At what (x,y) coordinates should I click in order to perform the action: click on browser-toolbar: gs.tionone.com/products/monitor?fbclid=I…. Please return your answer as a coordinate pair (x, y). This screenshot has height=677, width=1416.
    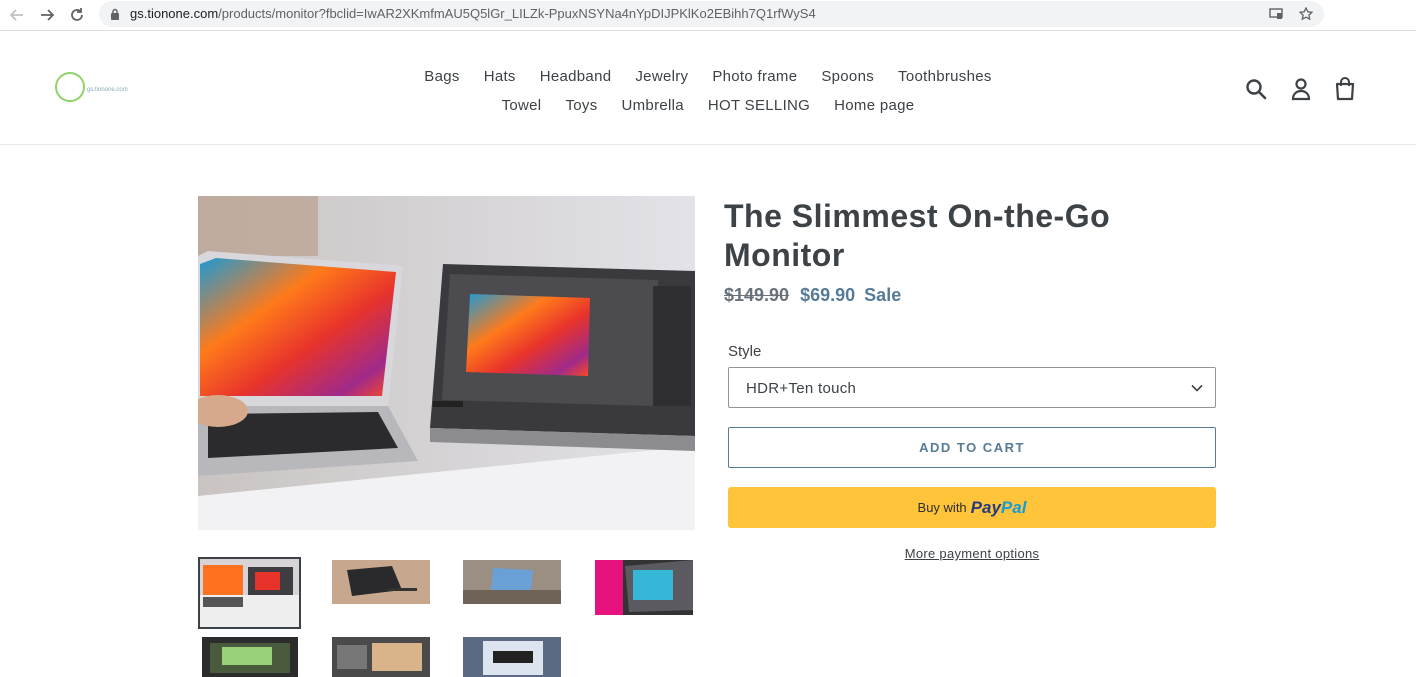
    Looking at the image, I should click on (708, 15).